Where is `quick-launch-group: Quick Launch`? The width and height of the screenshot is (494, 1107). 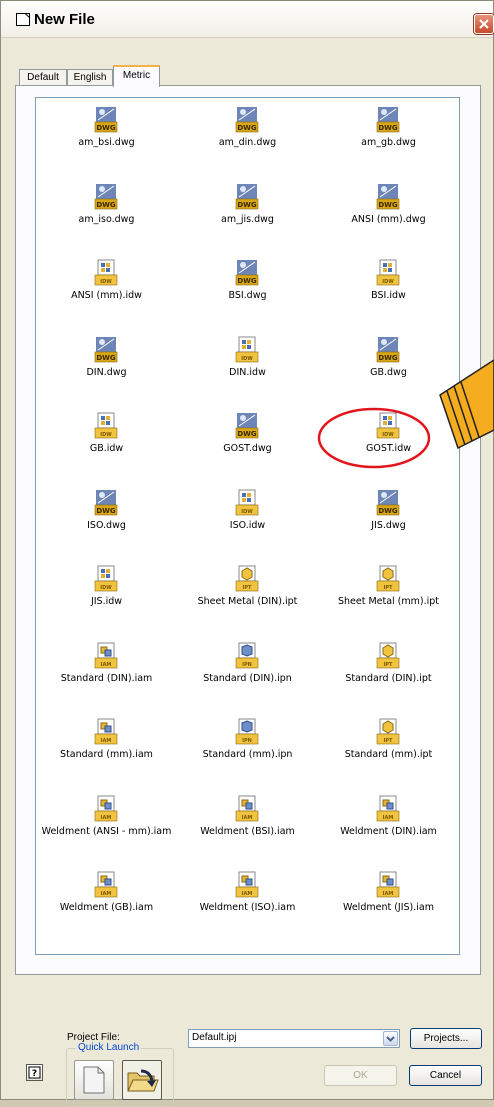
quick-launch-group: Quick Launch is located at coordinates (120, 1074).